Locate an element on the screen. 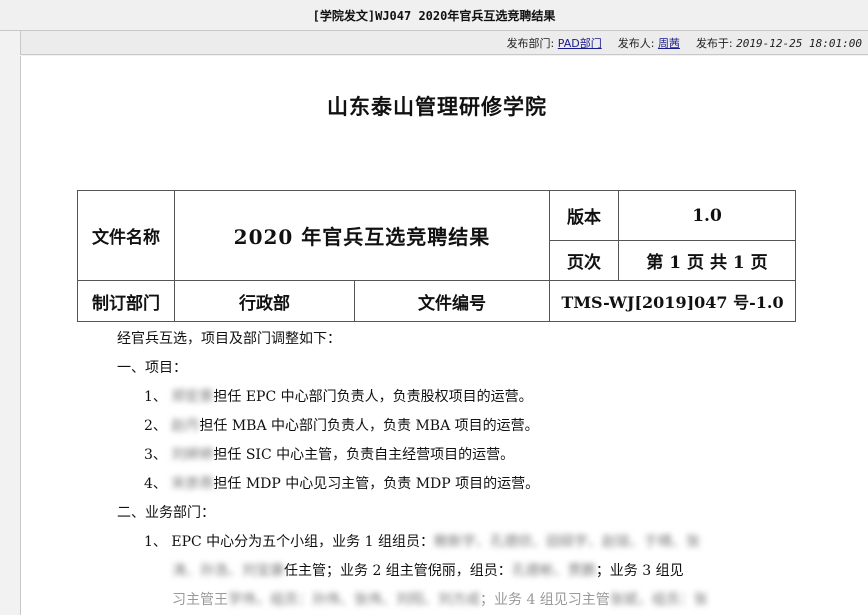 This screenshot has width=868, height=615. file-name-value: 2020 年官兵互选竞聘结果 is located at coordinates (362, 235).